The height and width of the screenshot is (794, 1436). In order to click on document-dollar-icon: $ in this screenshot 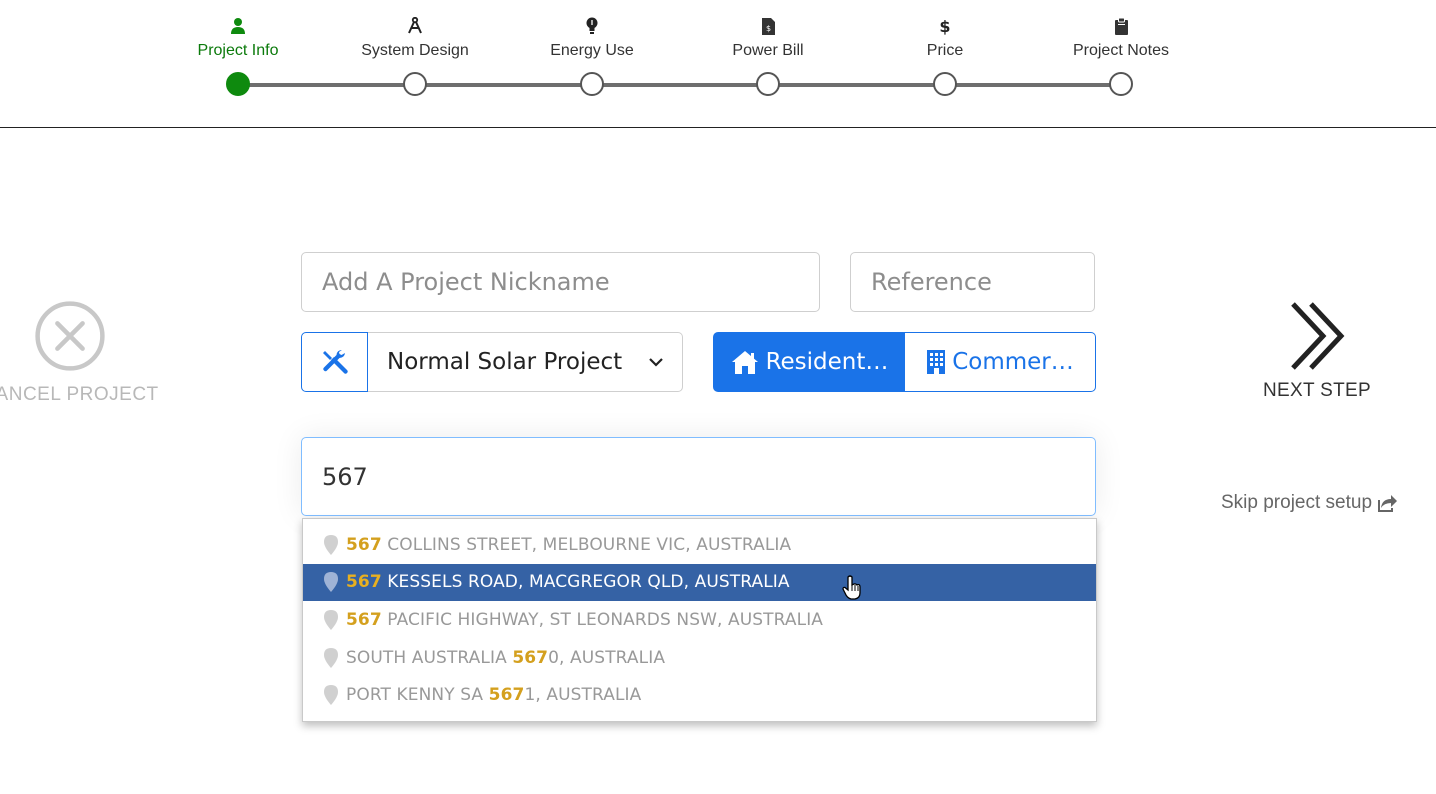, I will do `click(768, 26)`.